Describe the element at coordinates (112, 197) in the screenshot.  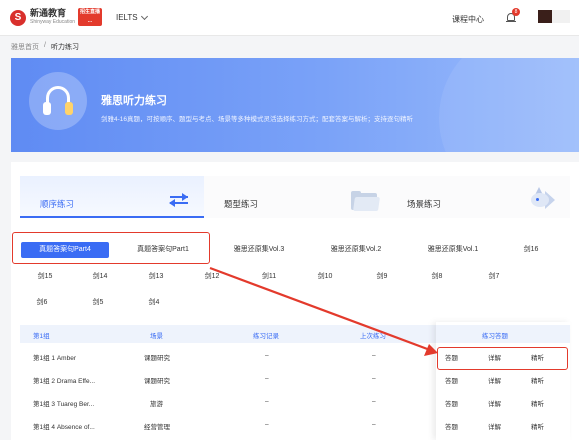
I see `tab-sequential: 顺序练习` at that location.